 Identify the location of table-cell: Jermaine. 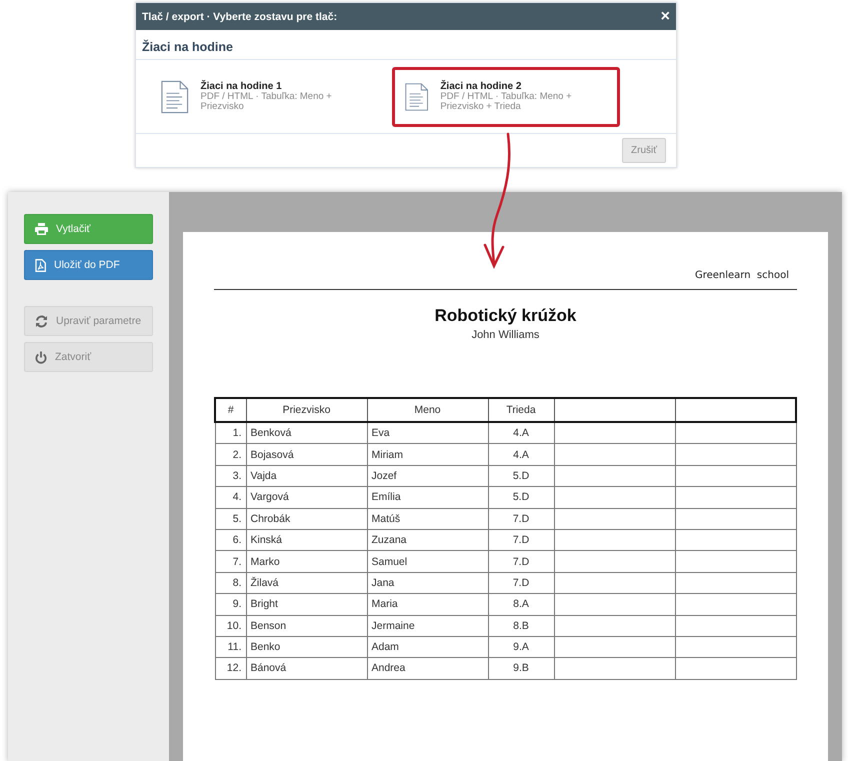
(427, 625).